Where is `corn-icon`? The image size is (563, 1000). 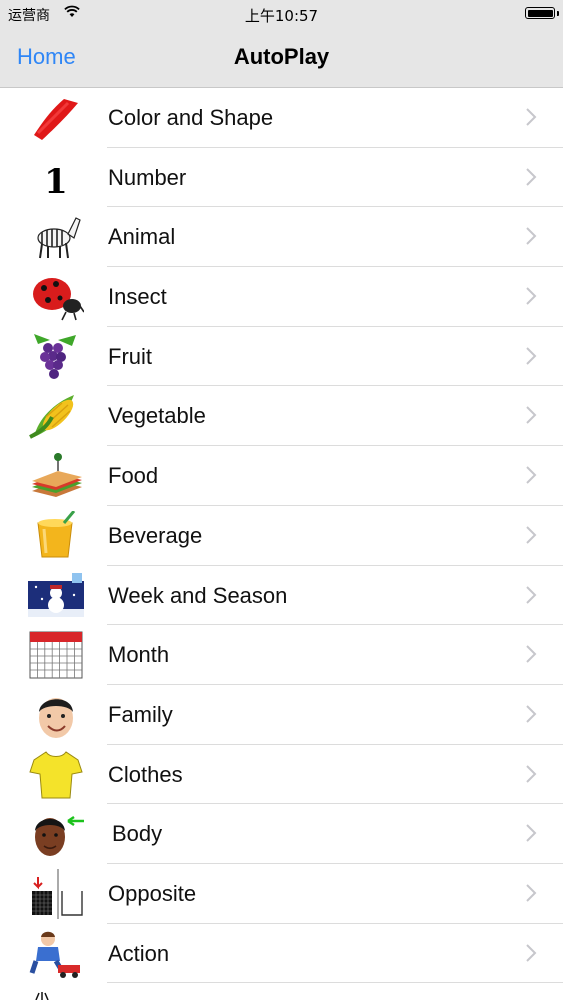
corn-icon is located at coordinates (56, 416).